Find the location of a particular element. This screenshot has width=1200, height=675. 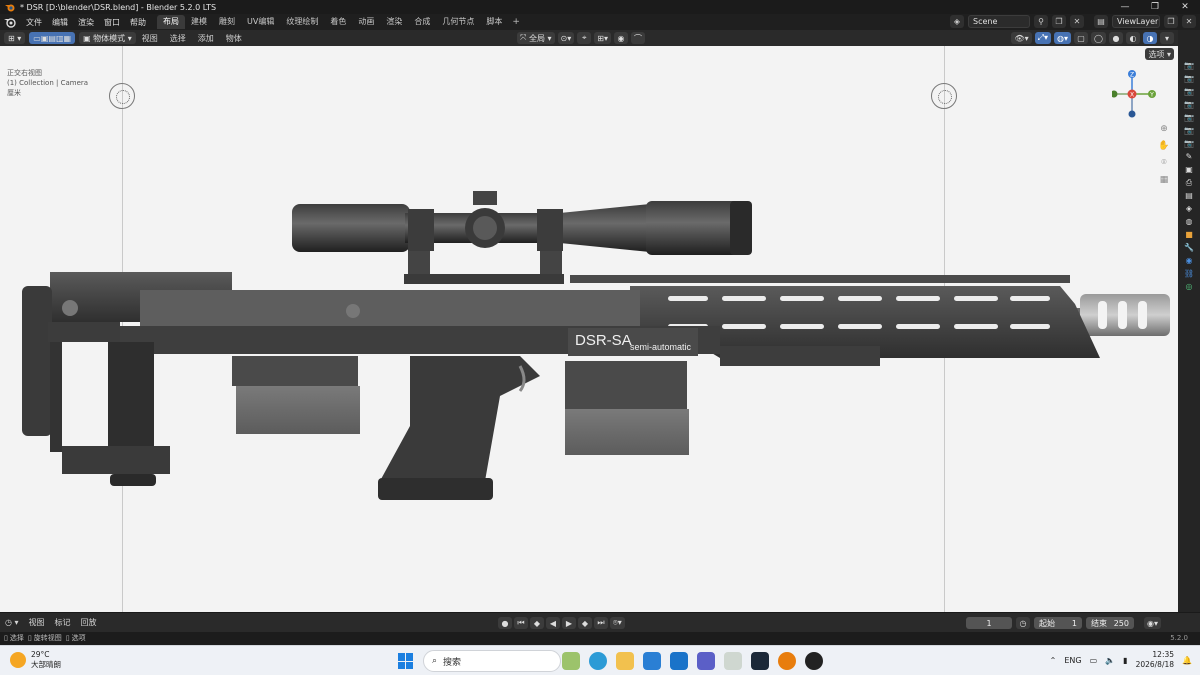

camera-data-icon-4: 📷 is located at coordinates (1189, 104).